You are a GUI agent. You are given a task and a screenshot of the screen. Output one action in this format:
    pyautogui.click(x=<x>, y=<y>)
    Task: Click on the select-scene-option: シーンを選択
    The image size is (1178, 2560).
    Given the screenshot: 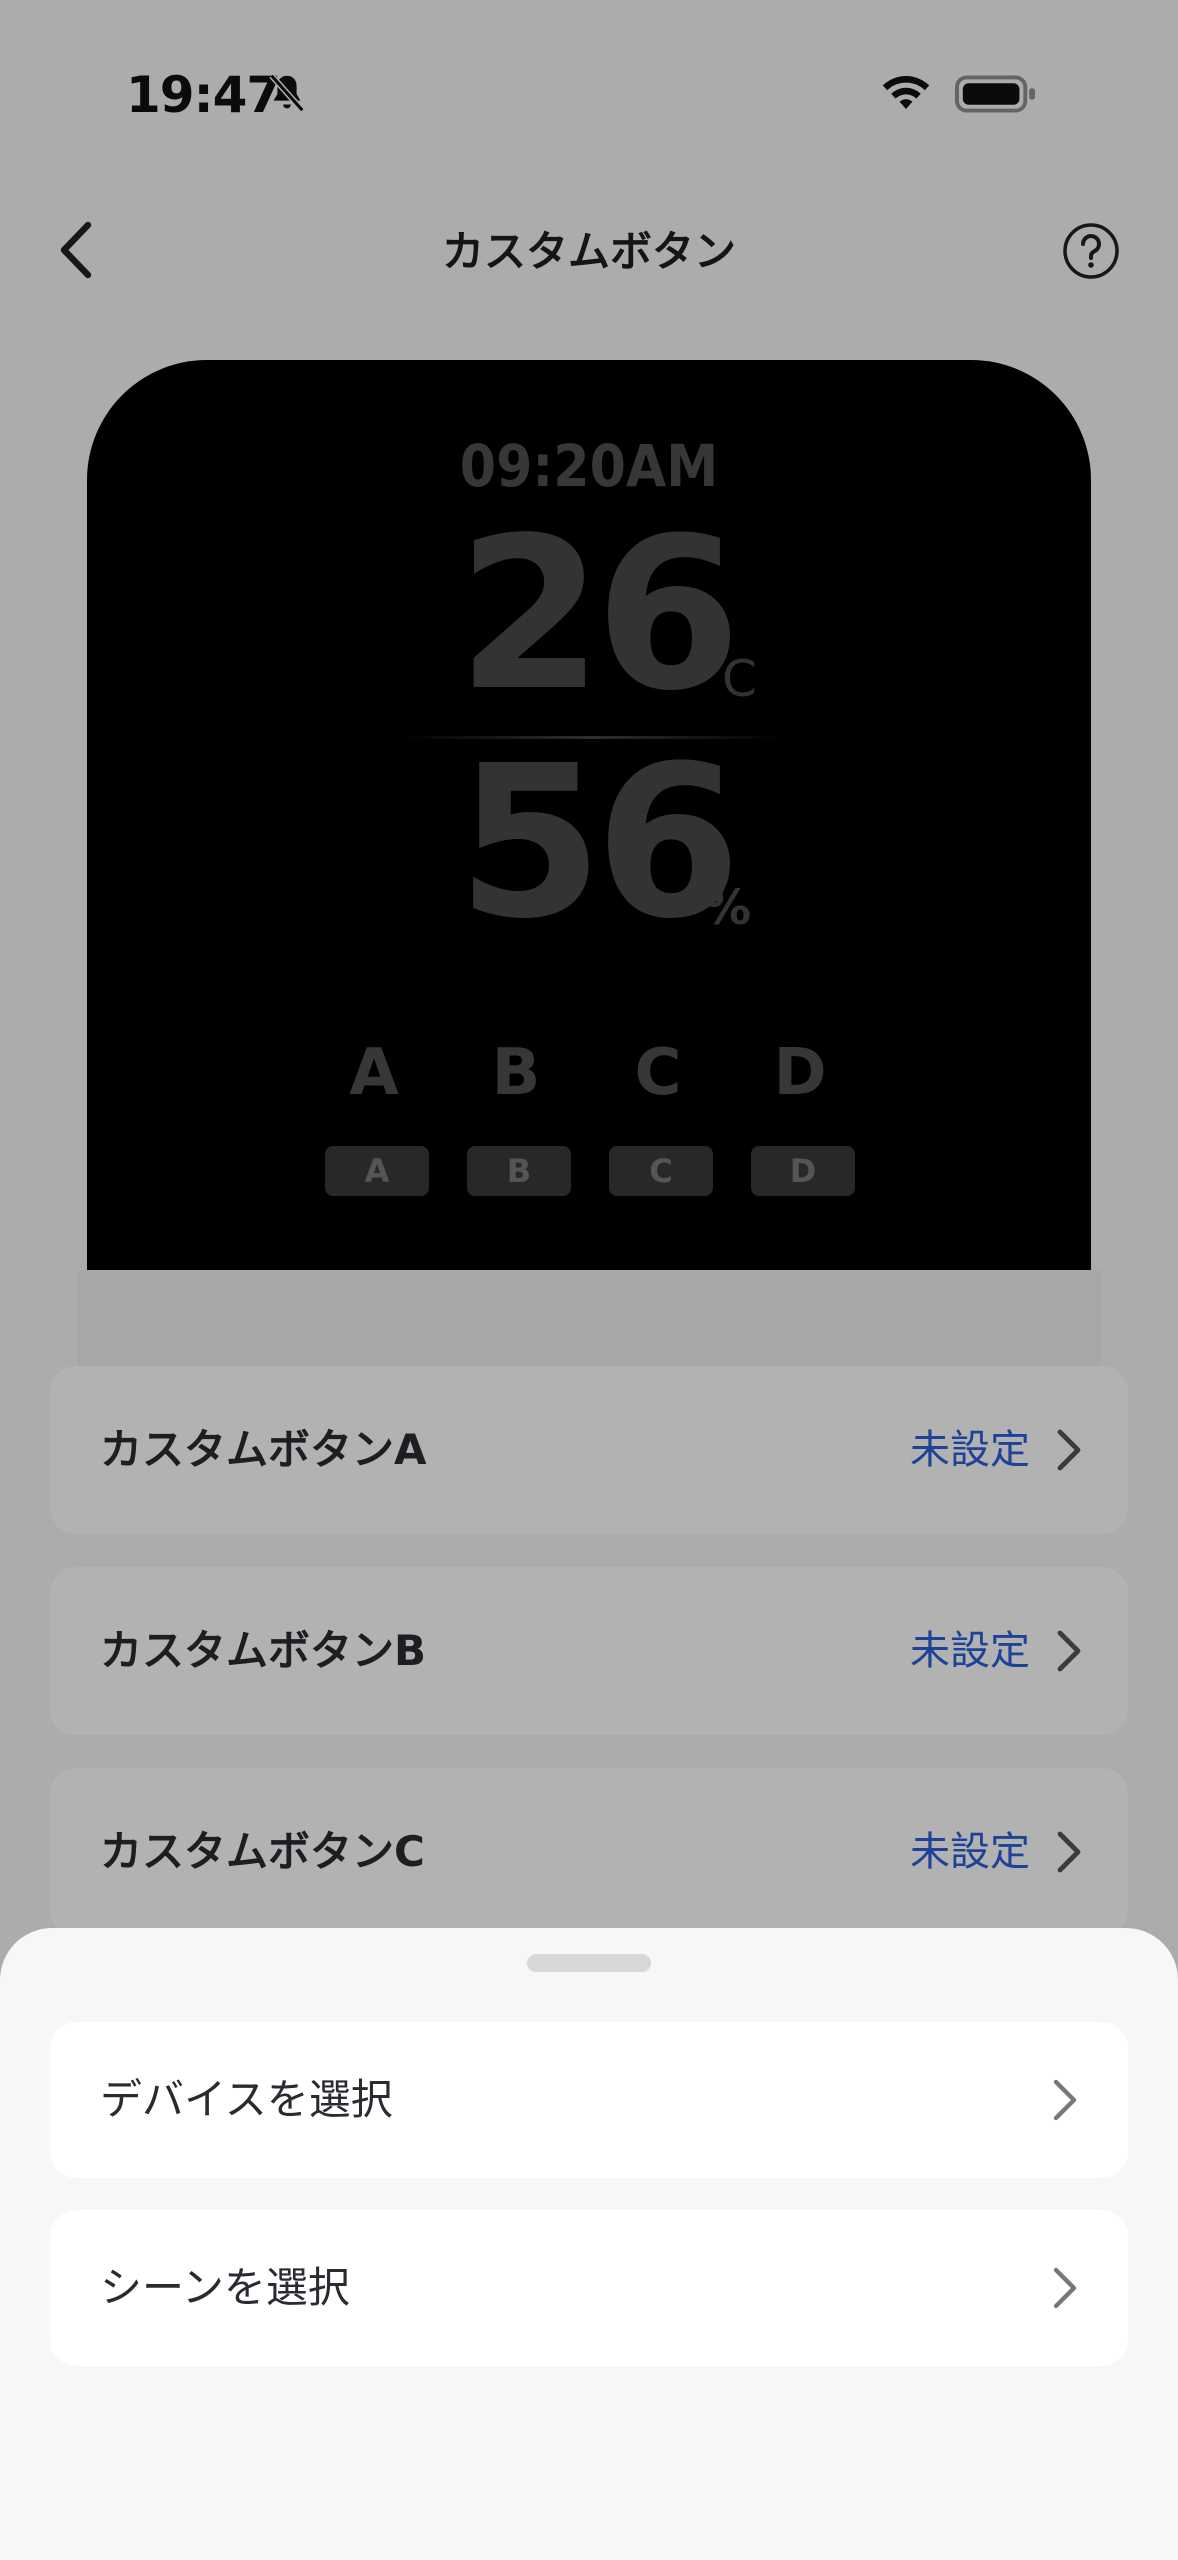 What is the action you would take?
    pyautogui.click(x=589, y=2288)
    